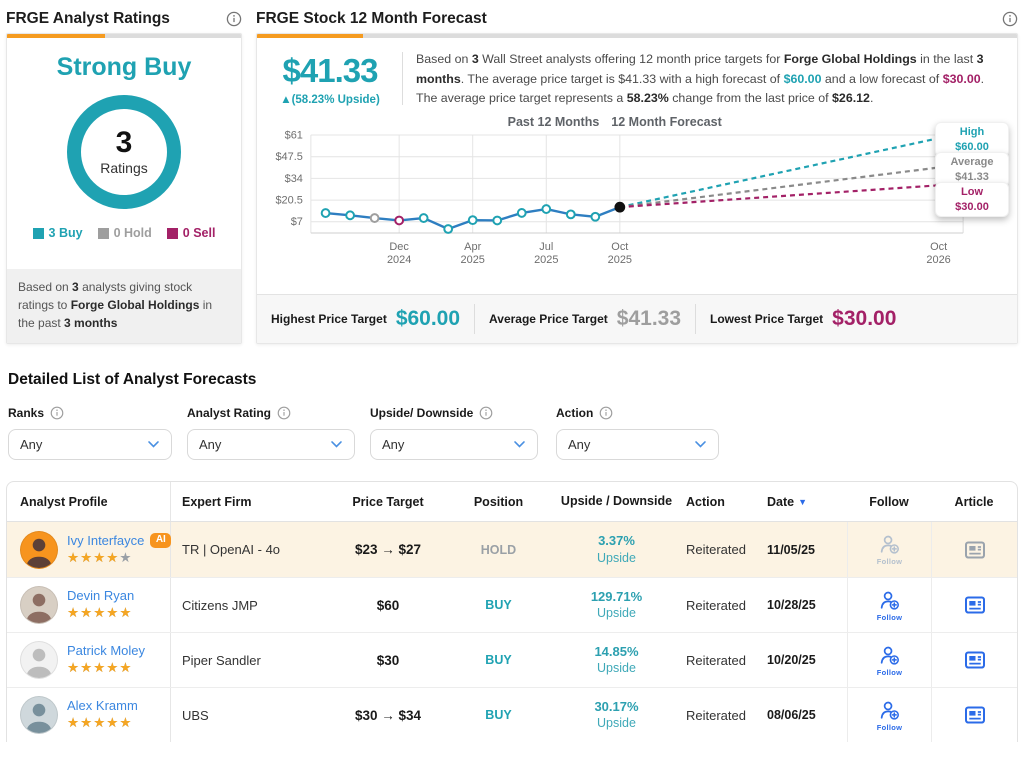 This screenshot has width=1024, height=762. Describe the element at coordinates (974, 501) in the screenshot. I see `column-header-article: Article` at that location.